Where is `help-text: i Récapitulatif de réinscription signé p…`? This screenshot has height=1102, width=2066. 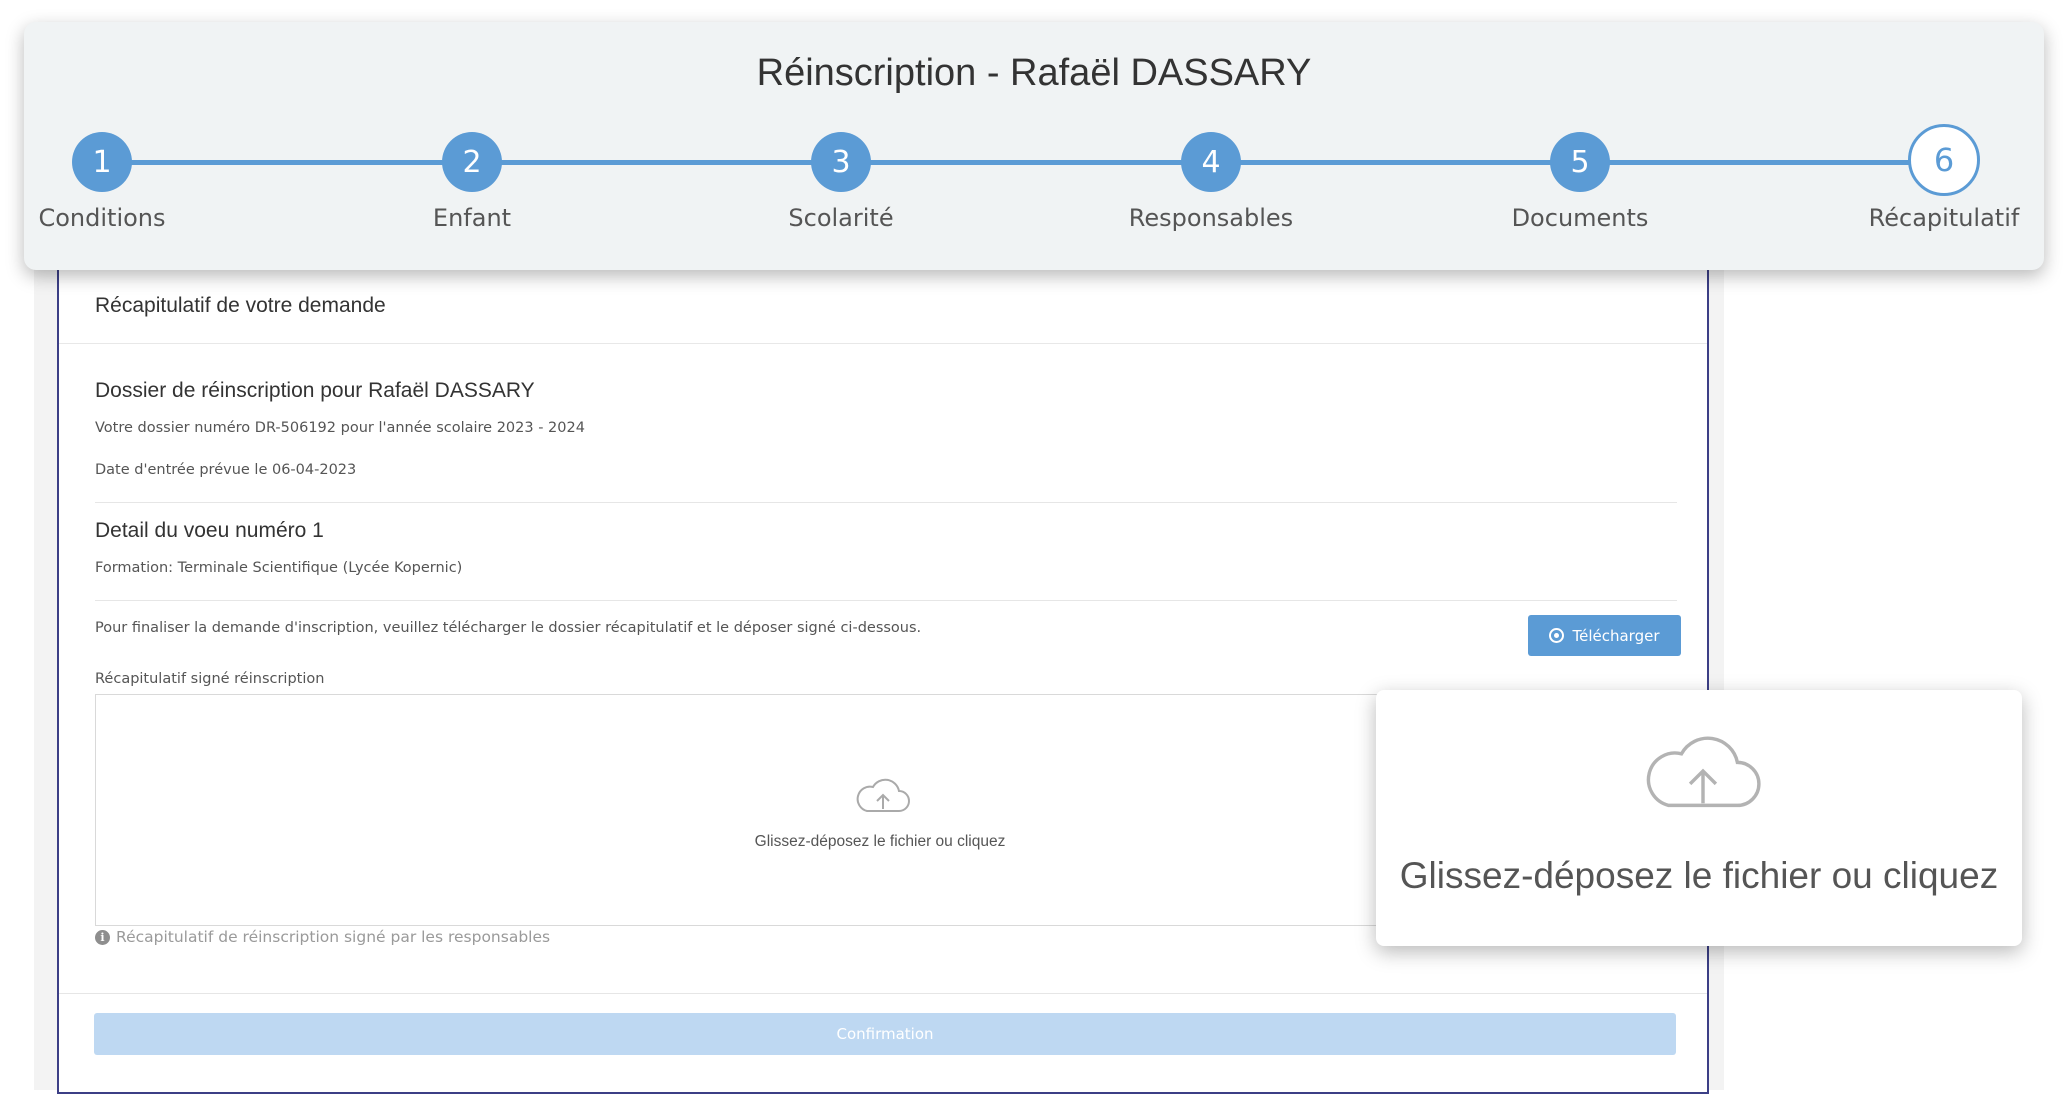
help-text: i Récapitulatif de réinscription signé p… is located at coordinates (322, 937).